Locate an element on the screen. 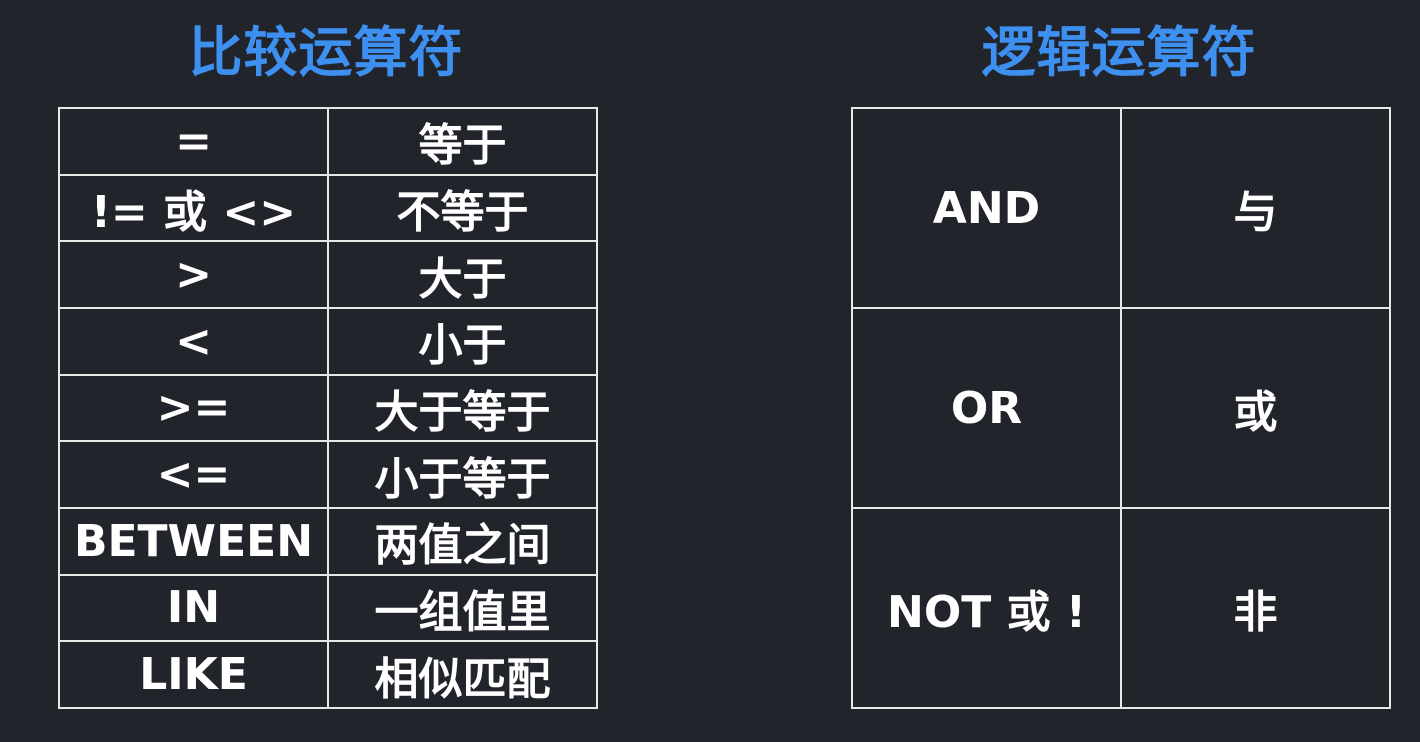  table-row: LIKE 相似匹配 is located at coordinates (328, 674).